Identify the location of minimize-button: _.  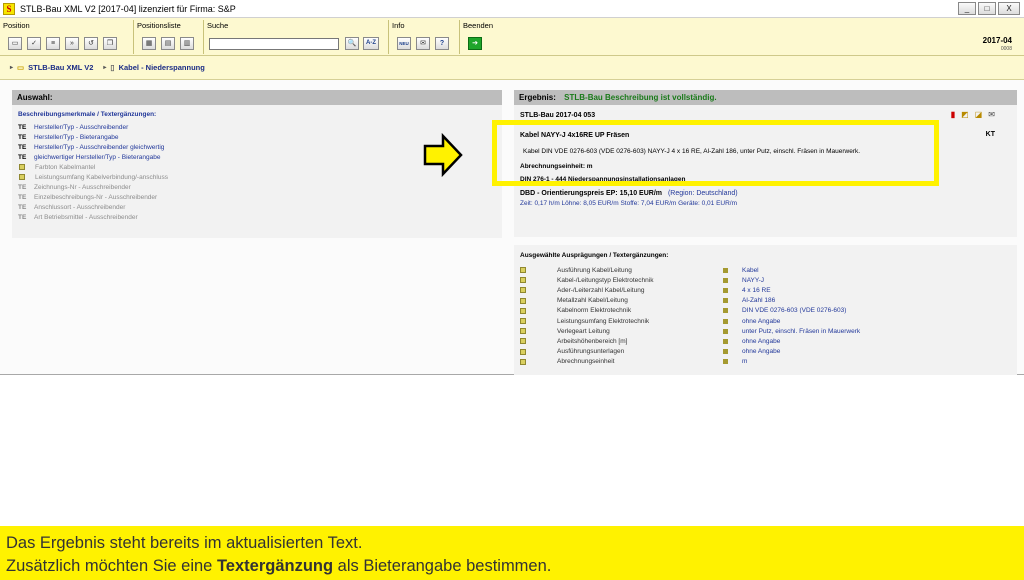
(967, 8).